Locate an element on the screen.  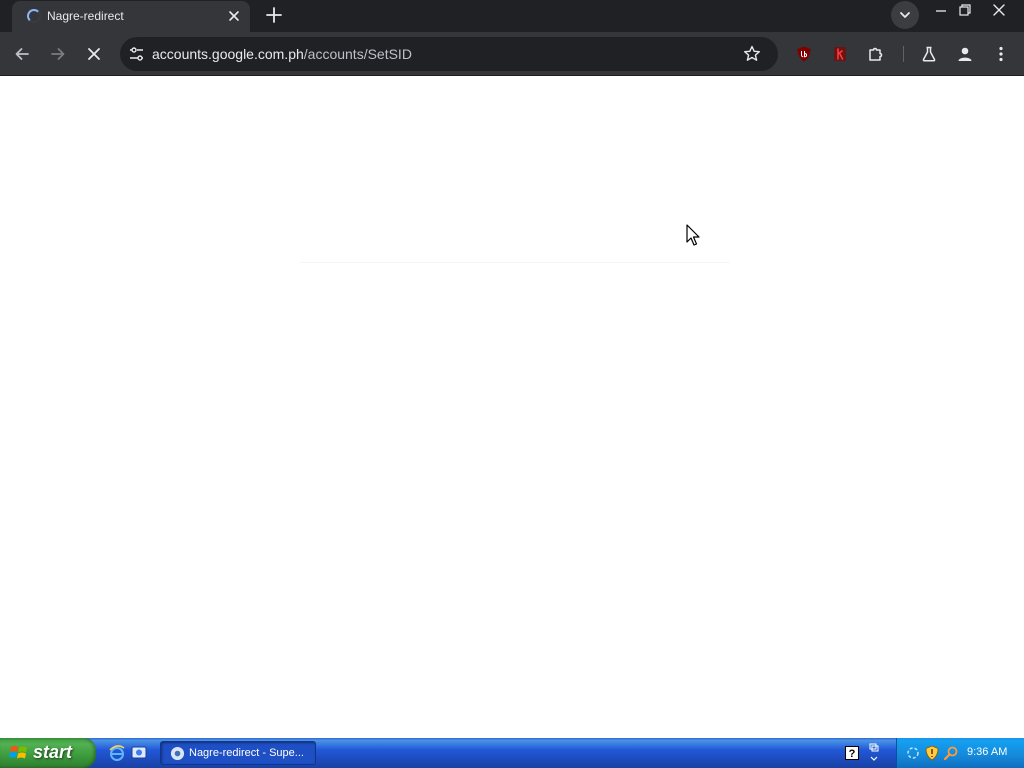
profile-button is located at coordinates (965, 54).